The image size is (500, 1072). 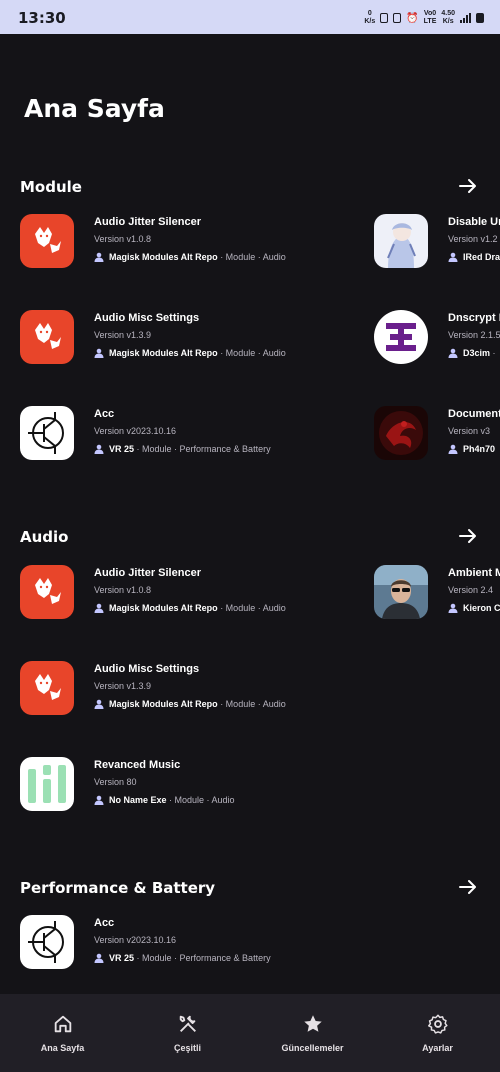 I want to click on status-bar: 13:30 0 K/s ⏰ Vo0 LTE 4.50 K/s, so click(x=250, y=17).